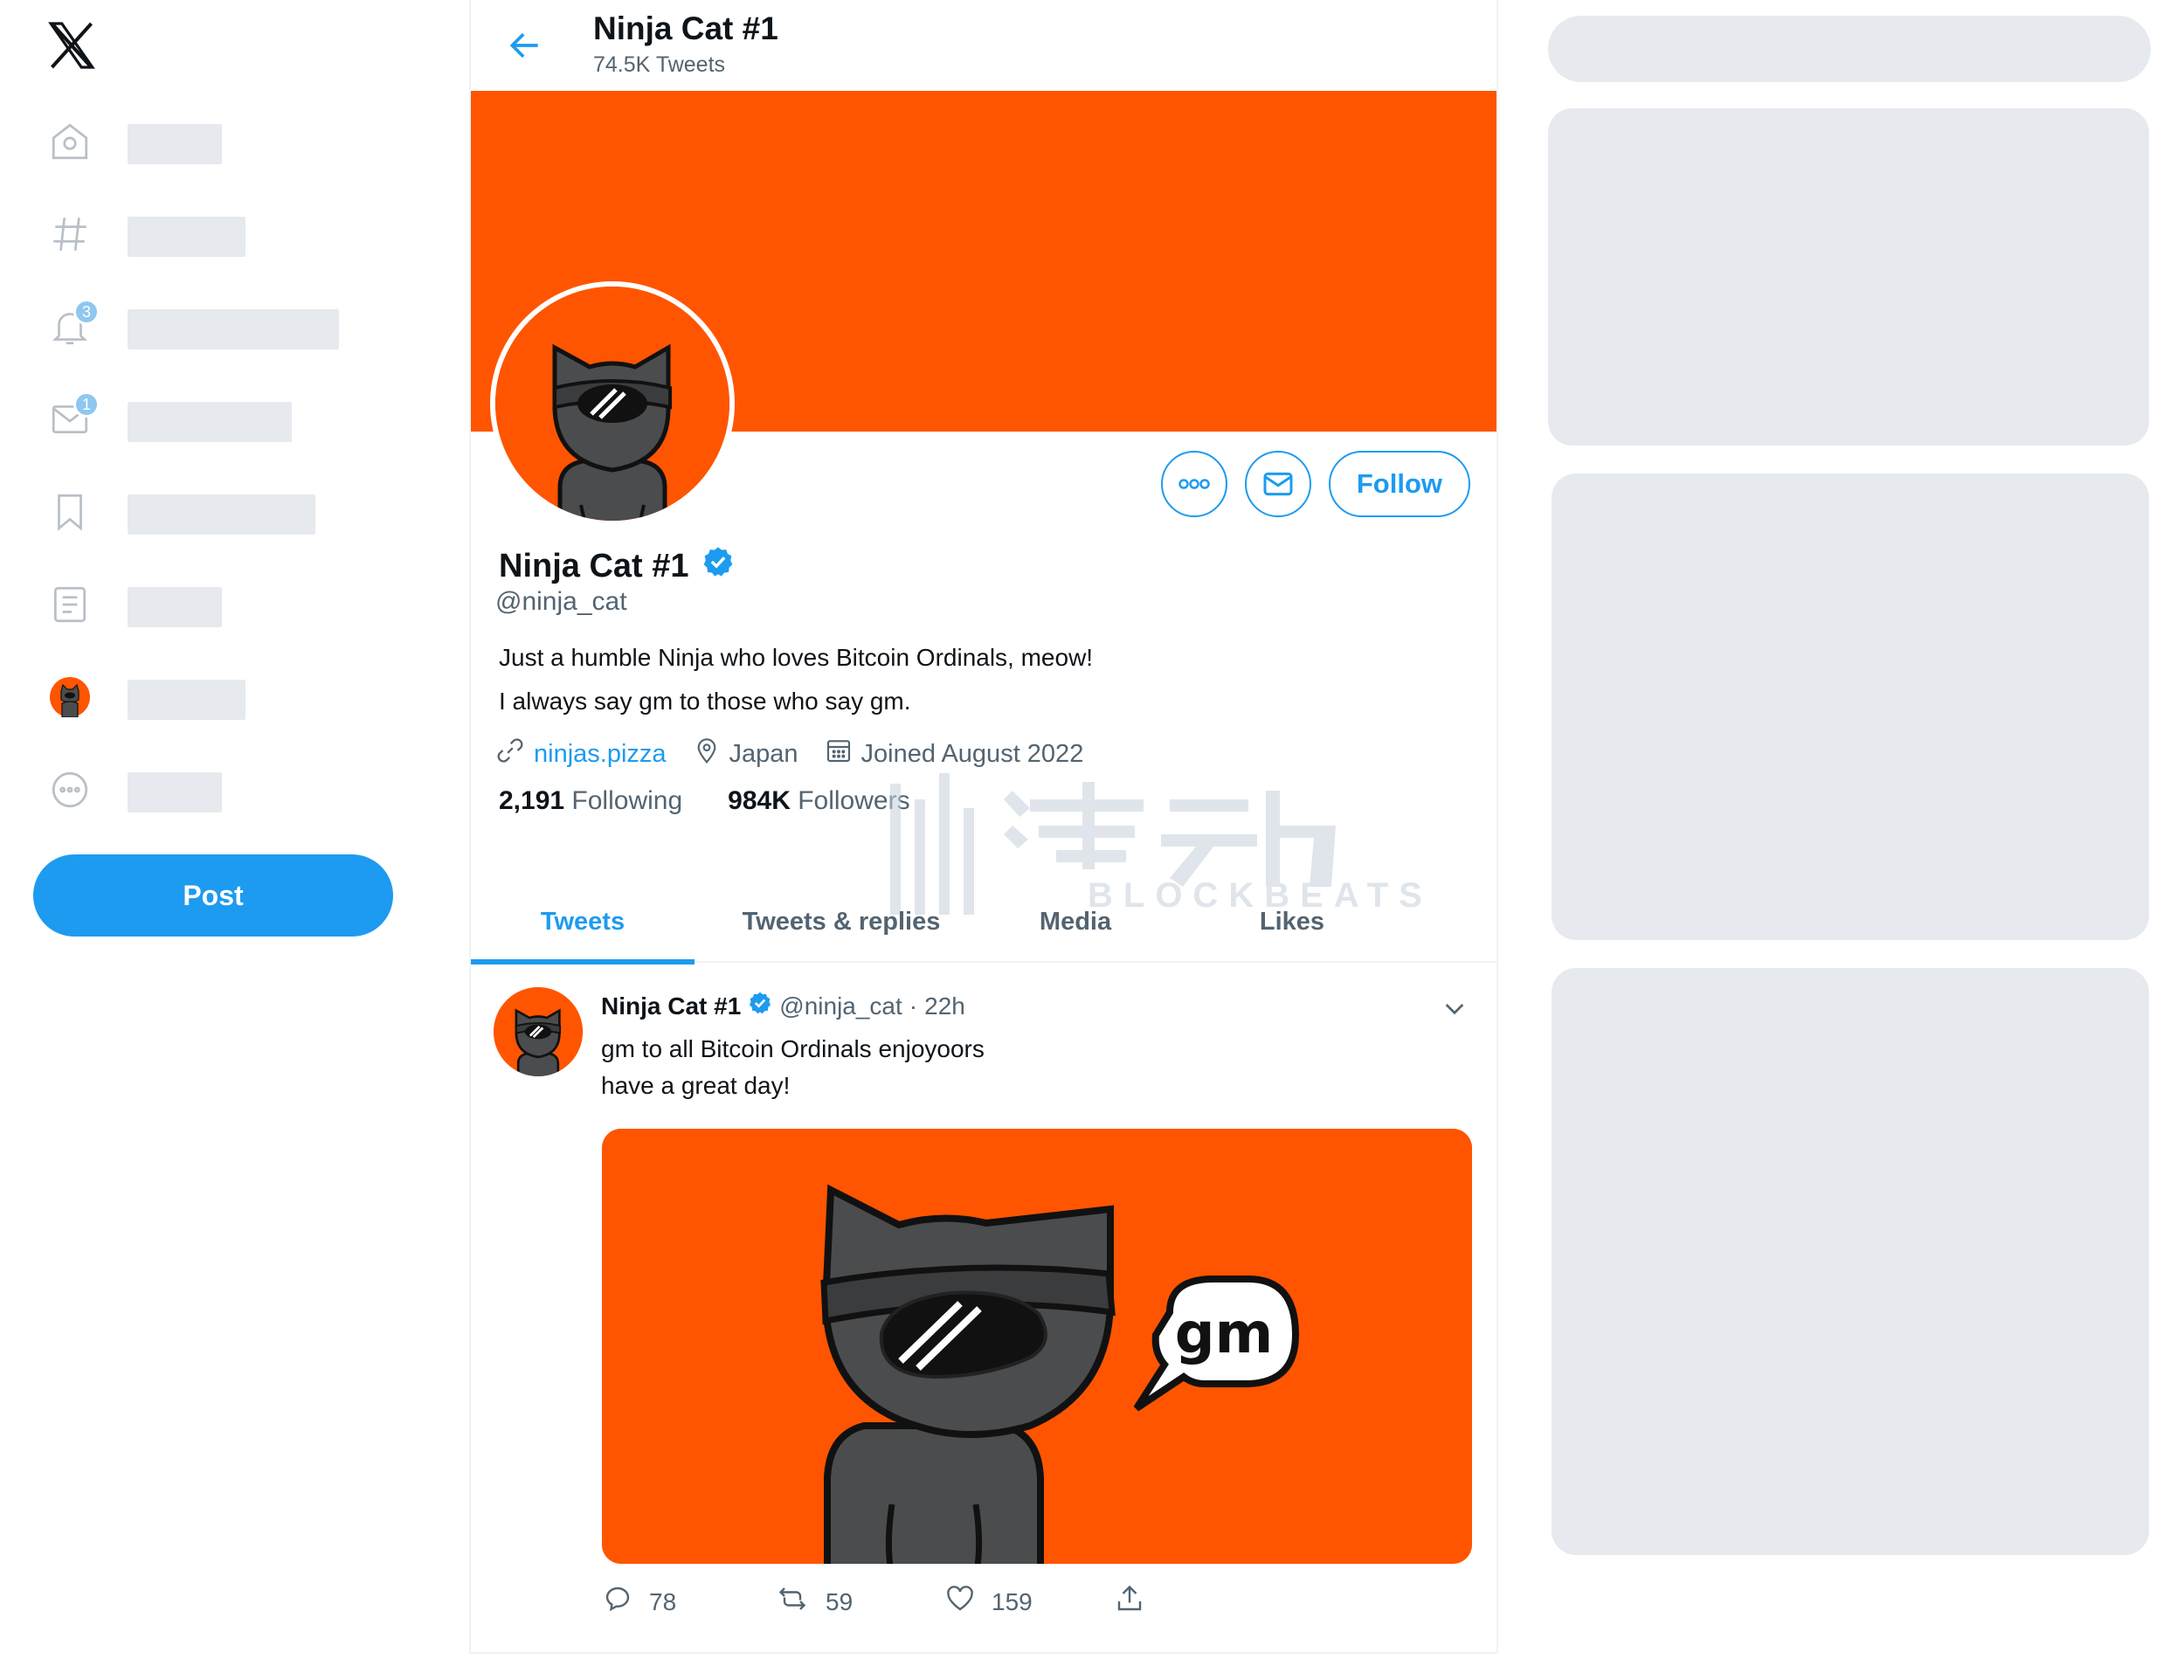 The height and width of the screenshot is (1680, 2184). I want to click on tab-likes: Likes, so click(1292, 922).